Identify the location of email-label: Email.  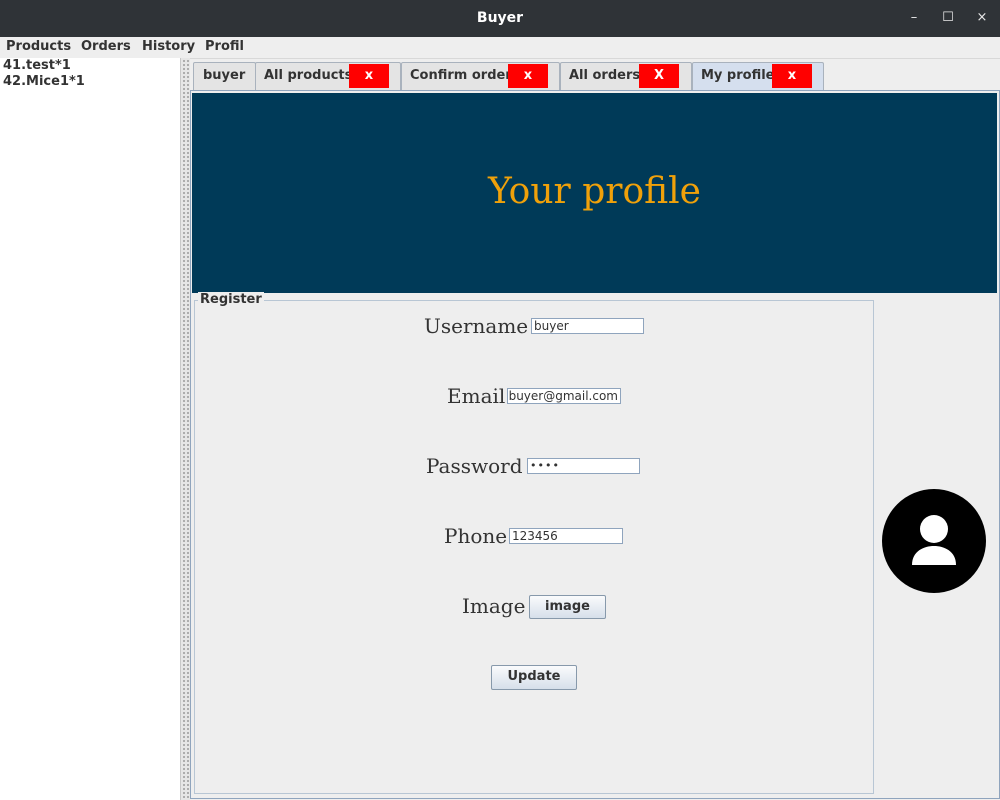
(476, 396).